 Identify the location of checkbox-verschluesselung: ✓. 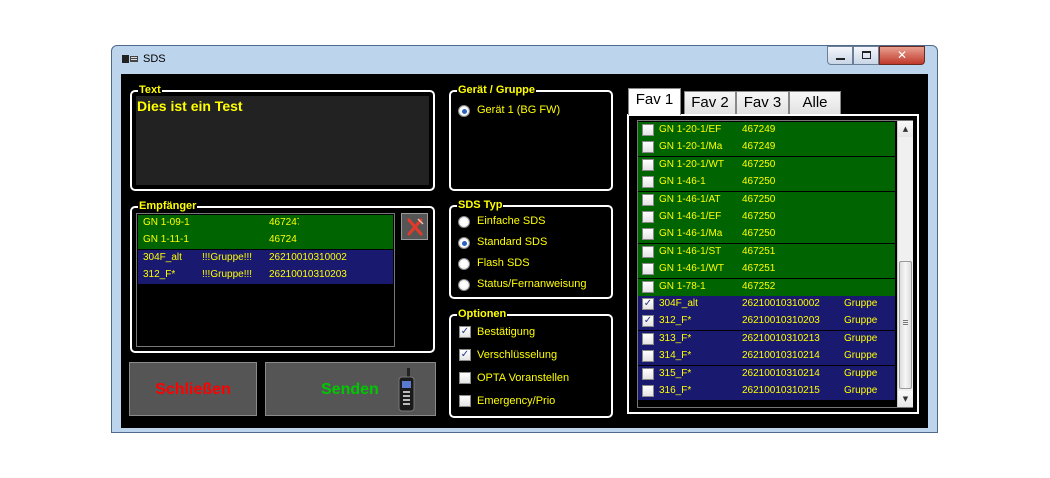
(465, 355).